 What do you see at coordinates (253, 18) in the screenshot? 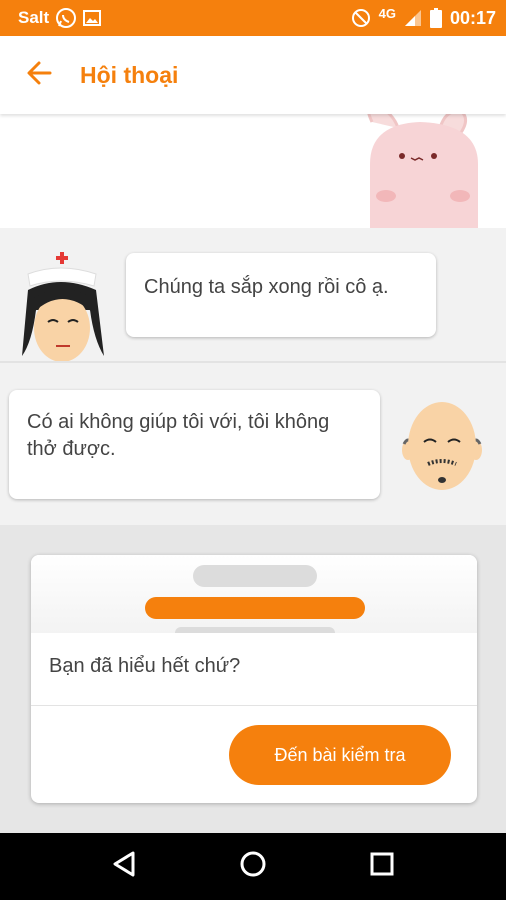
I see `status-bar: Salt 4G 00:17` at bounding box center [253, 18].